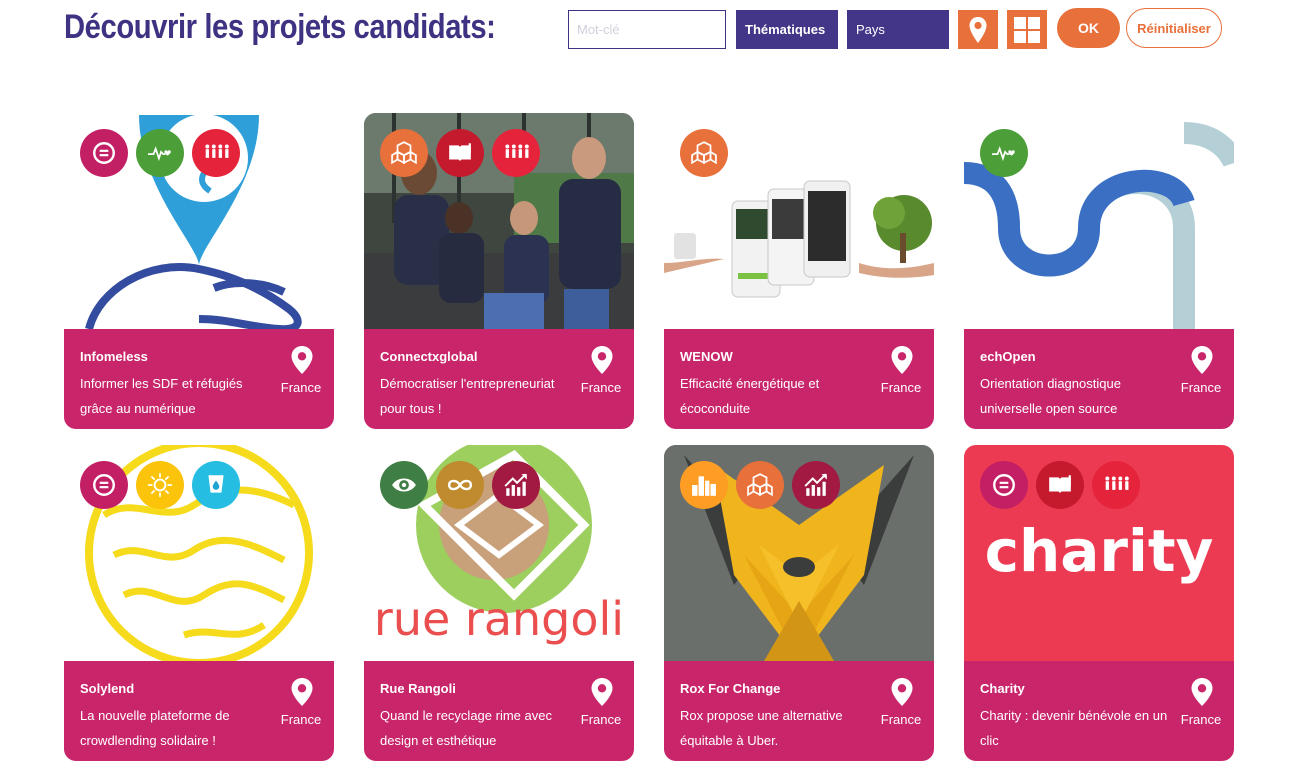 The height and width of the screenshot is (783, 1307). I want to click on country-dropdown: Pays, so click(898, 29).